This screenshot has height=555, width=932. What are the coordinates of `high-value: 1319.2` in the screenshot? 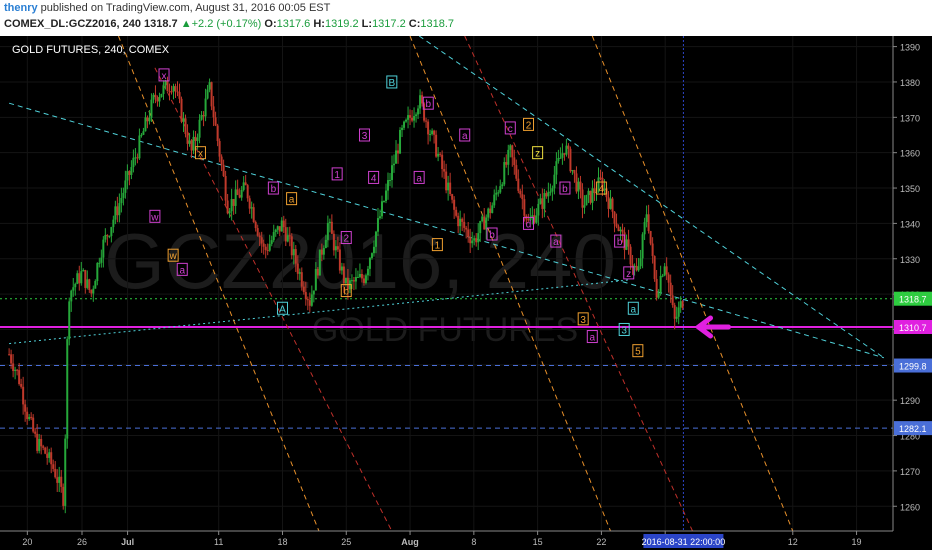 It's located at (341, 24).